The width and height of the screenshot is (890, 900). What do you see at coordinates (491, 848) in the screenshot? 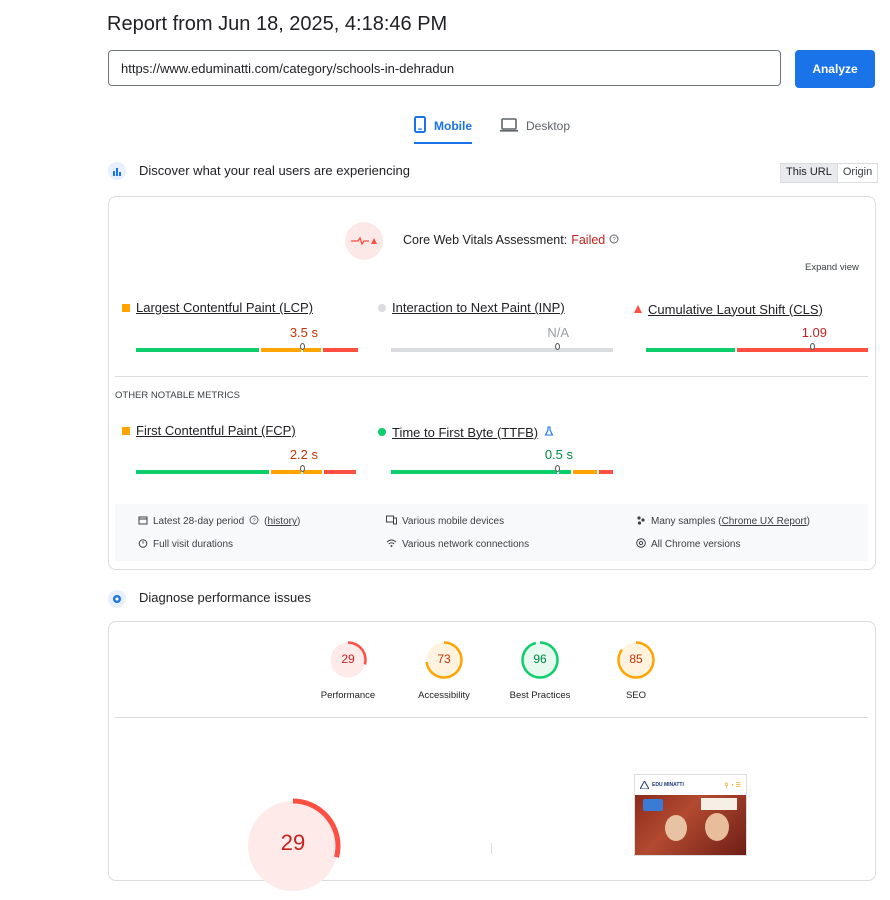
I see `divider` at bounding box center [491, 848].